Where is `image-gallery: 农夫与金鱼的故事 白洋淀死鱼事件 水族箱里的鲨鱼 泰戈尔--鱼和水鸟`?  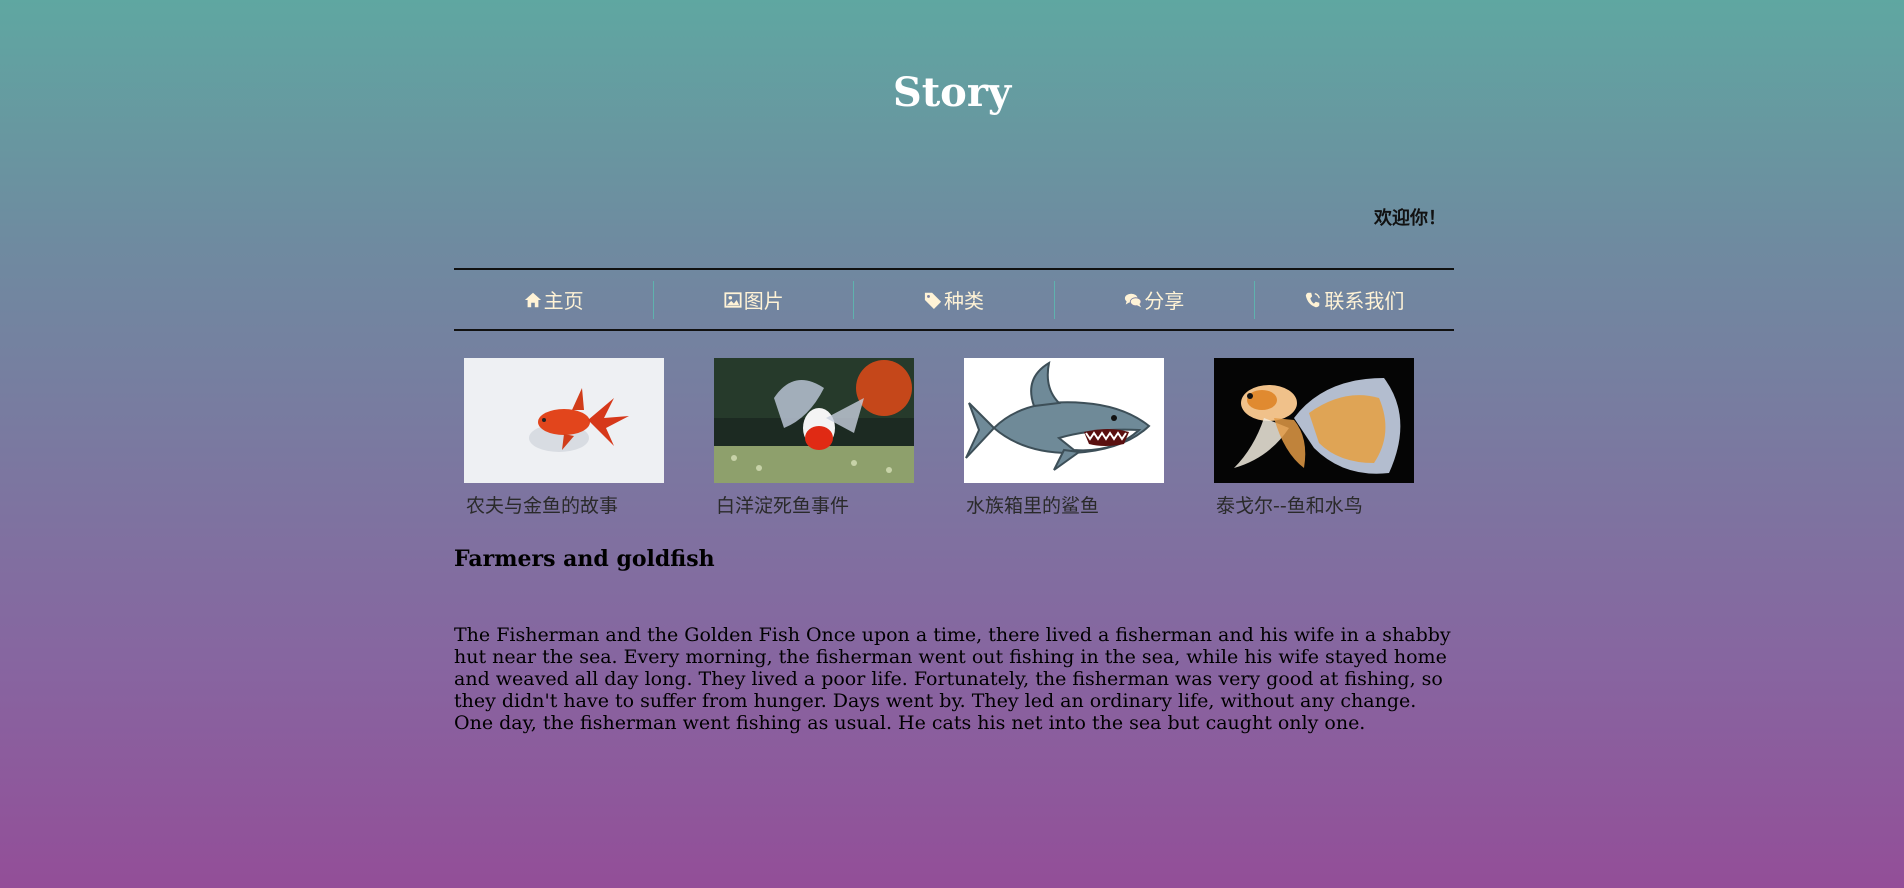
image-gallery: 农夫与金鱼的故事 白洋淀死鱼事件 水族箱里的鲨鱼 泰戈尔--鱼和水鸟 is located at coordinates (964, 438).